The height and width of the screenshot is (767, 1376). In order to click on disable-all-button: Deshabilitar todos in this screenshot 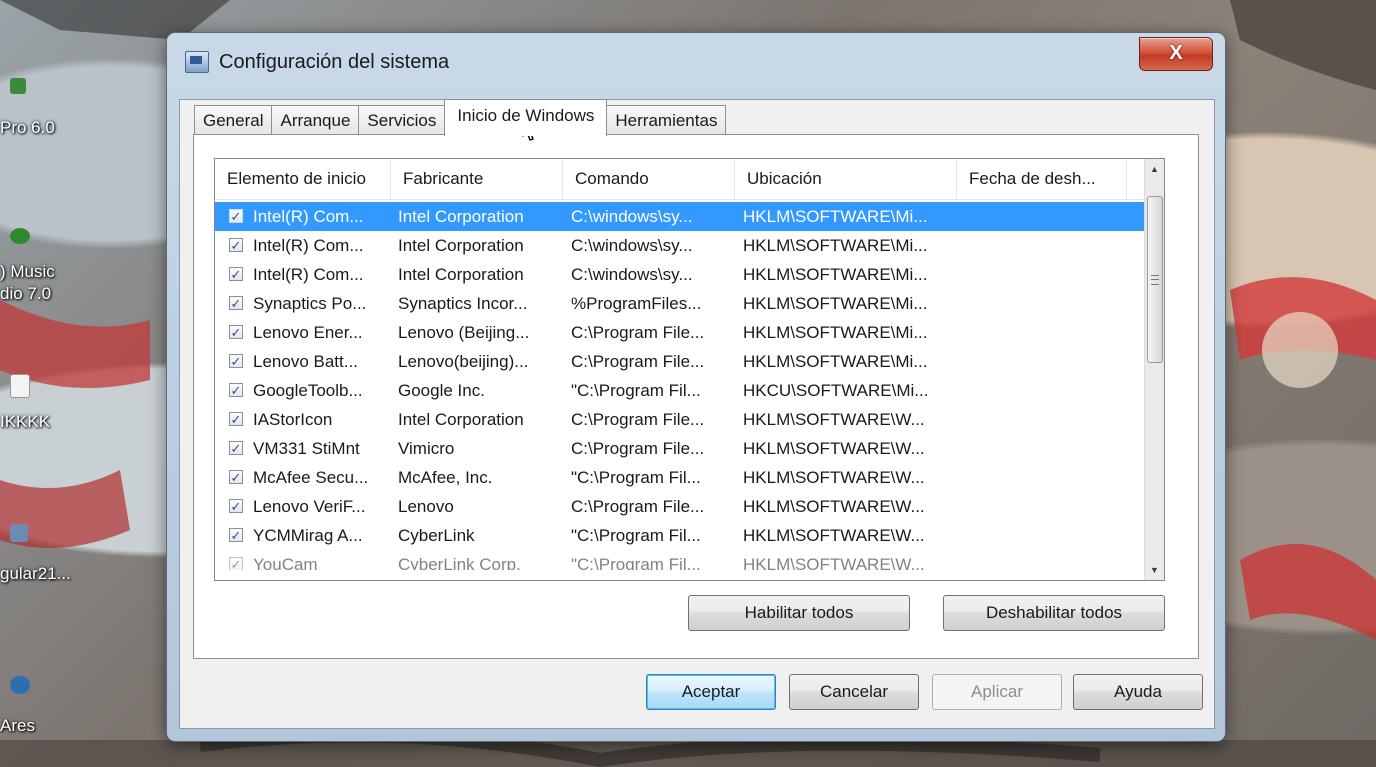, I will do `click(1054, 613)`.